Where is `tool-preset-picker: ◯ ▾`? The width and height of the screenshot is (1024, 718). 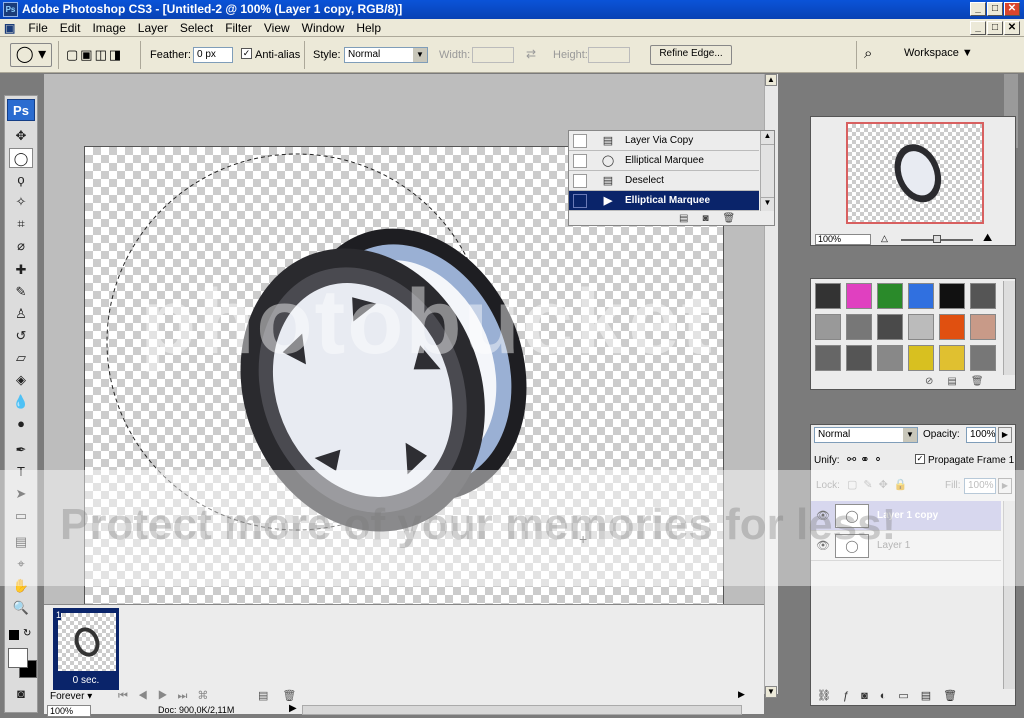 tool-preset-picker: ◯ ▾ is located at coordinates (31, 55).